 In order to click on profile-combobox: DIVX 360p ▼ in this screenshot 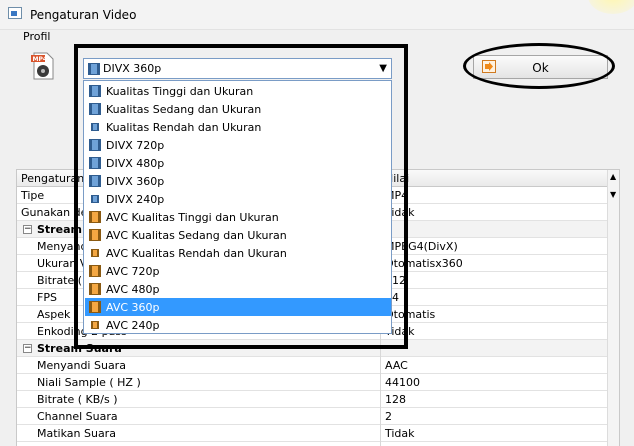, I will do `click(237, 68)`.